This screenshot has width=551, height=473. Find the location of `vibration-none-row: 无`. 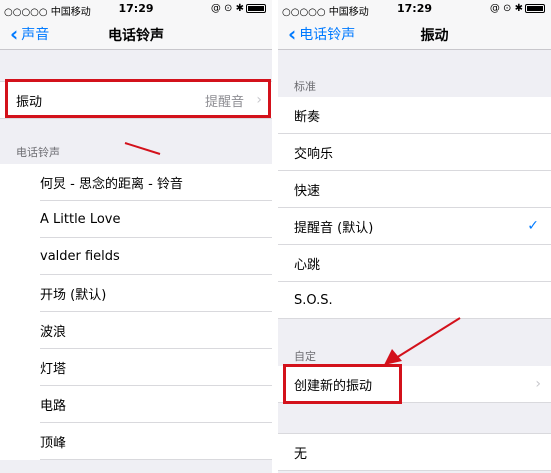

vibration-none-row: 无 is located at coordinates (414, 452).